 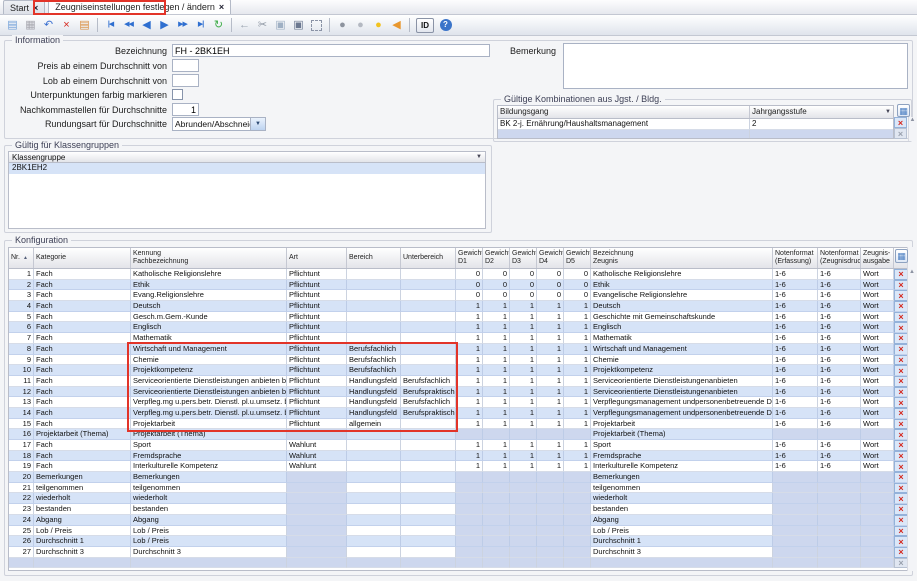 I want to click on cell-unterbereich: Berufsfachlich, so click(x=428, y=381).